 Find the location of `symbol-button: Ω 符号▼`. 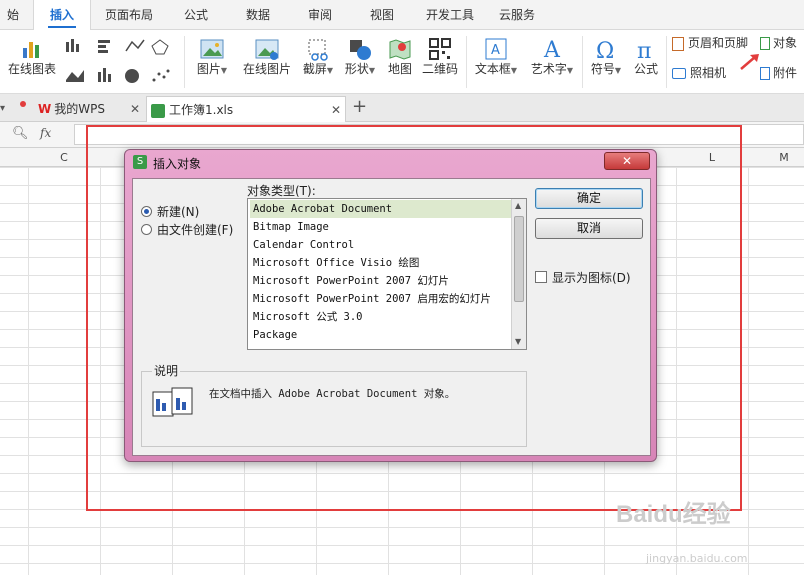

symbol-button: Ω 符号▼ is located at coordinates (606, 57).